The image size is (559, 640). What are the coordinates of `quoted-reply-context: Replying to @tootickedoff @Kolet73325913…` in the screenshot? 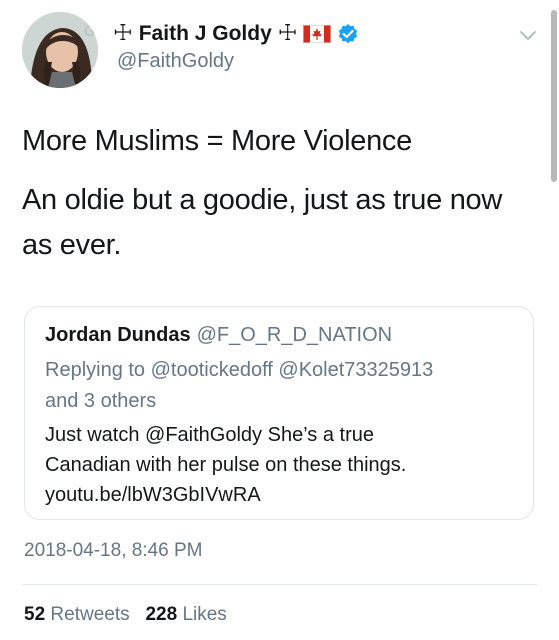 It's located at (239, 386).